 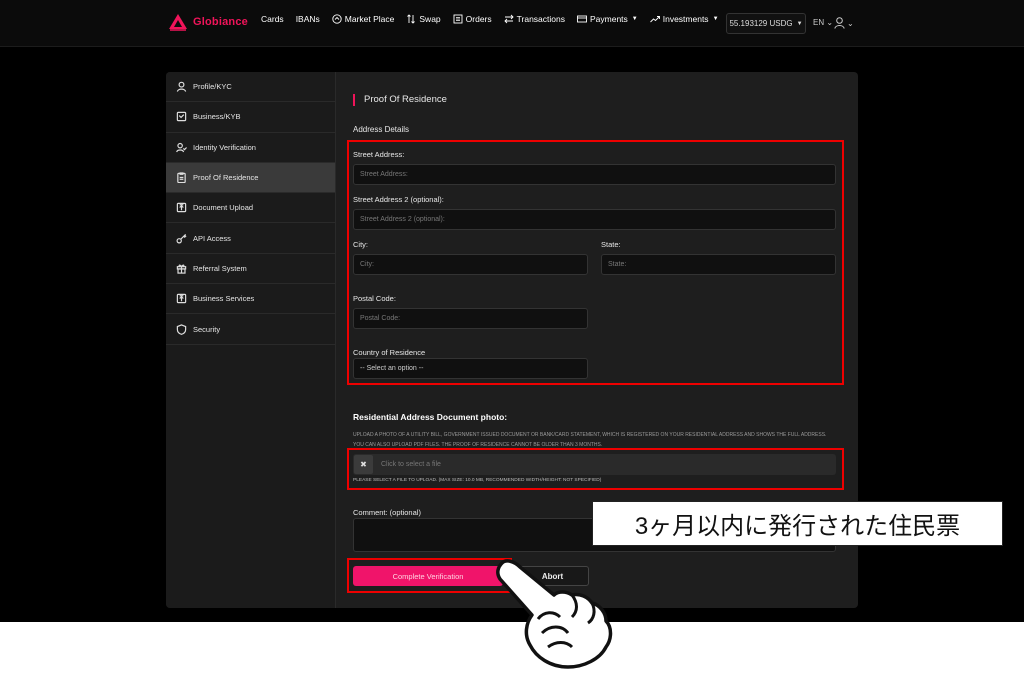 I want to click on swap-icon, so click(x=411, y=19).